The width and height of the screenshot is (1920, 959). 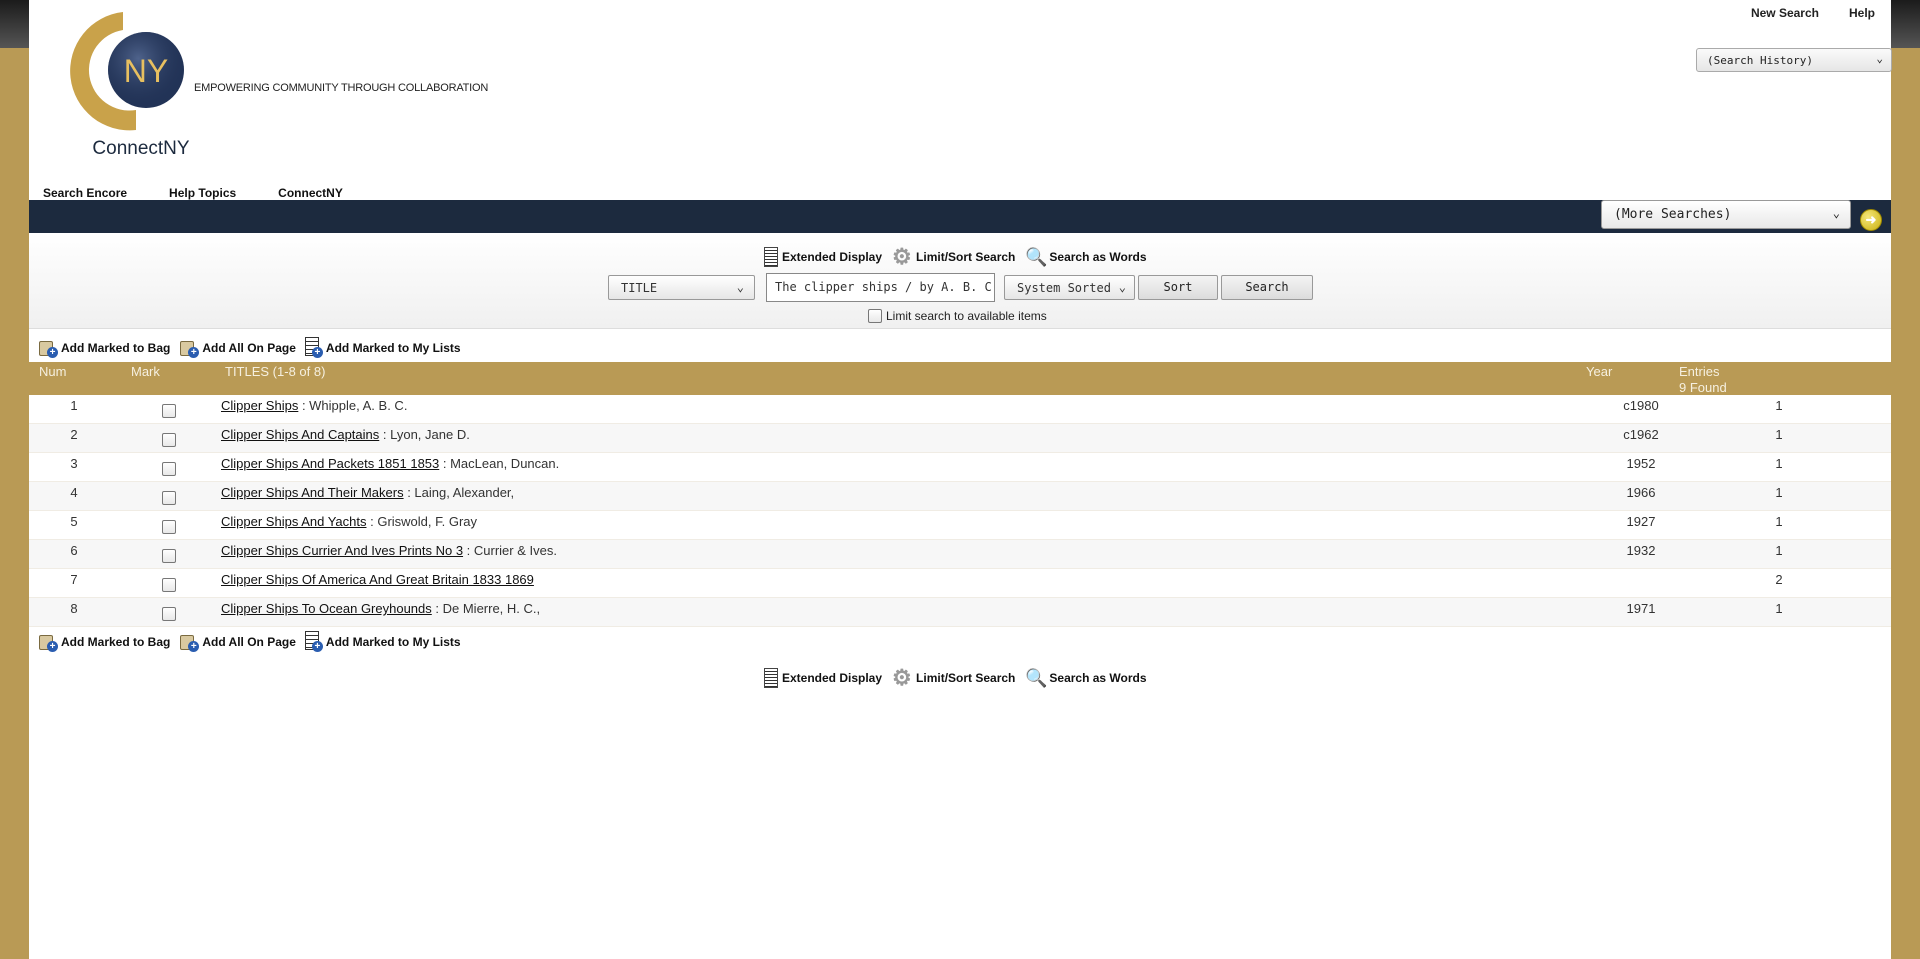 I want to click on row-title: Clipper Ships : Whipple, A. B. C., so click(x=314, y=405).